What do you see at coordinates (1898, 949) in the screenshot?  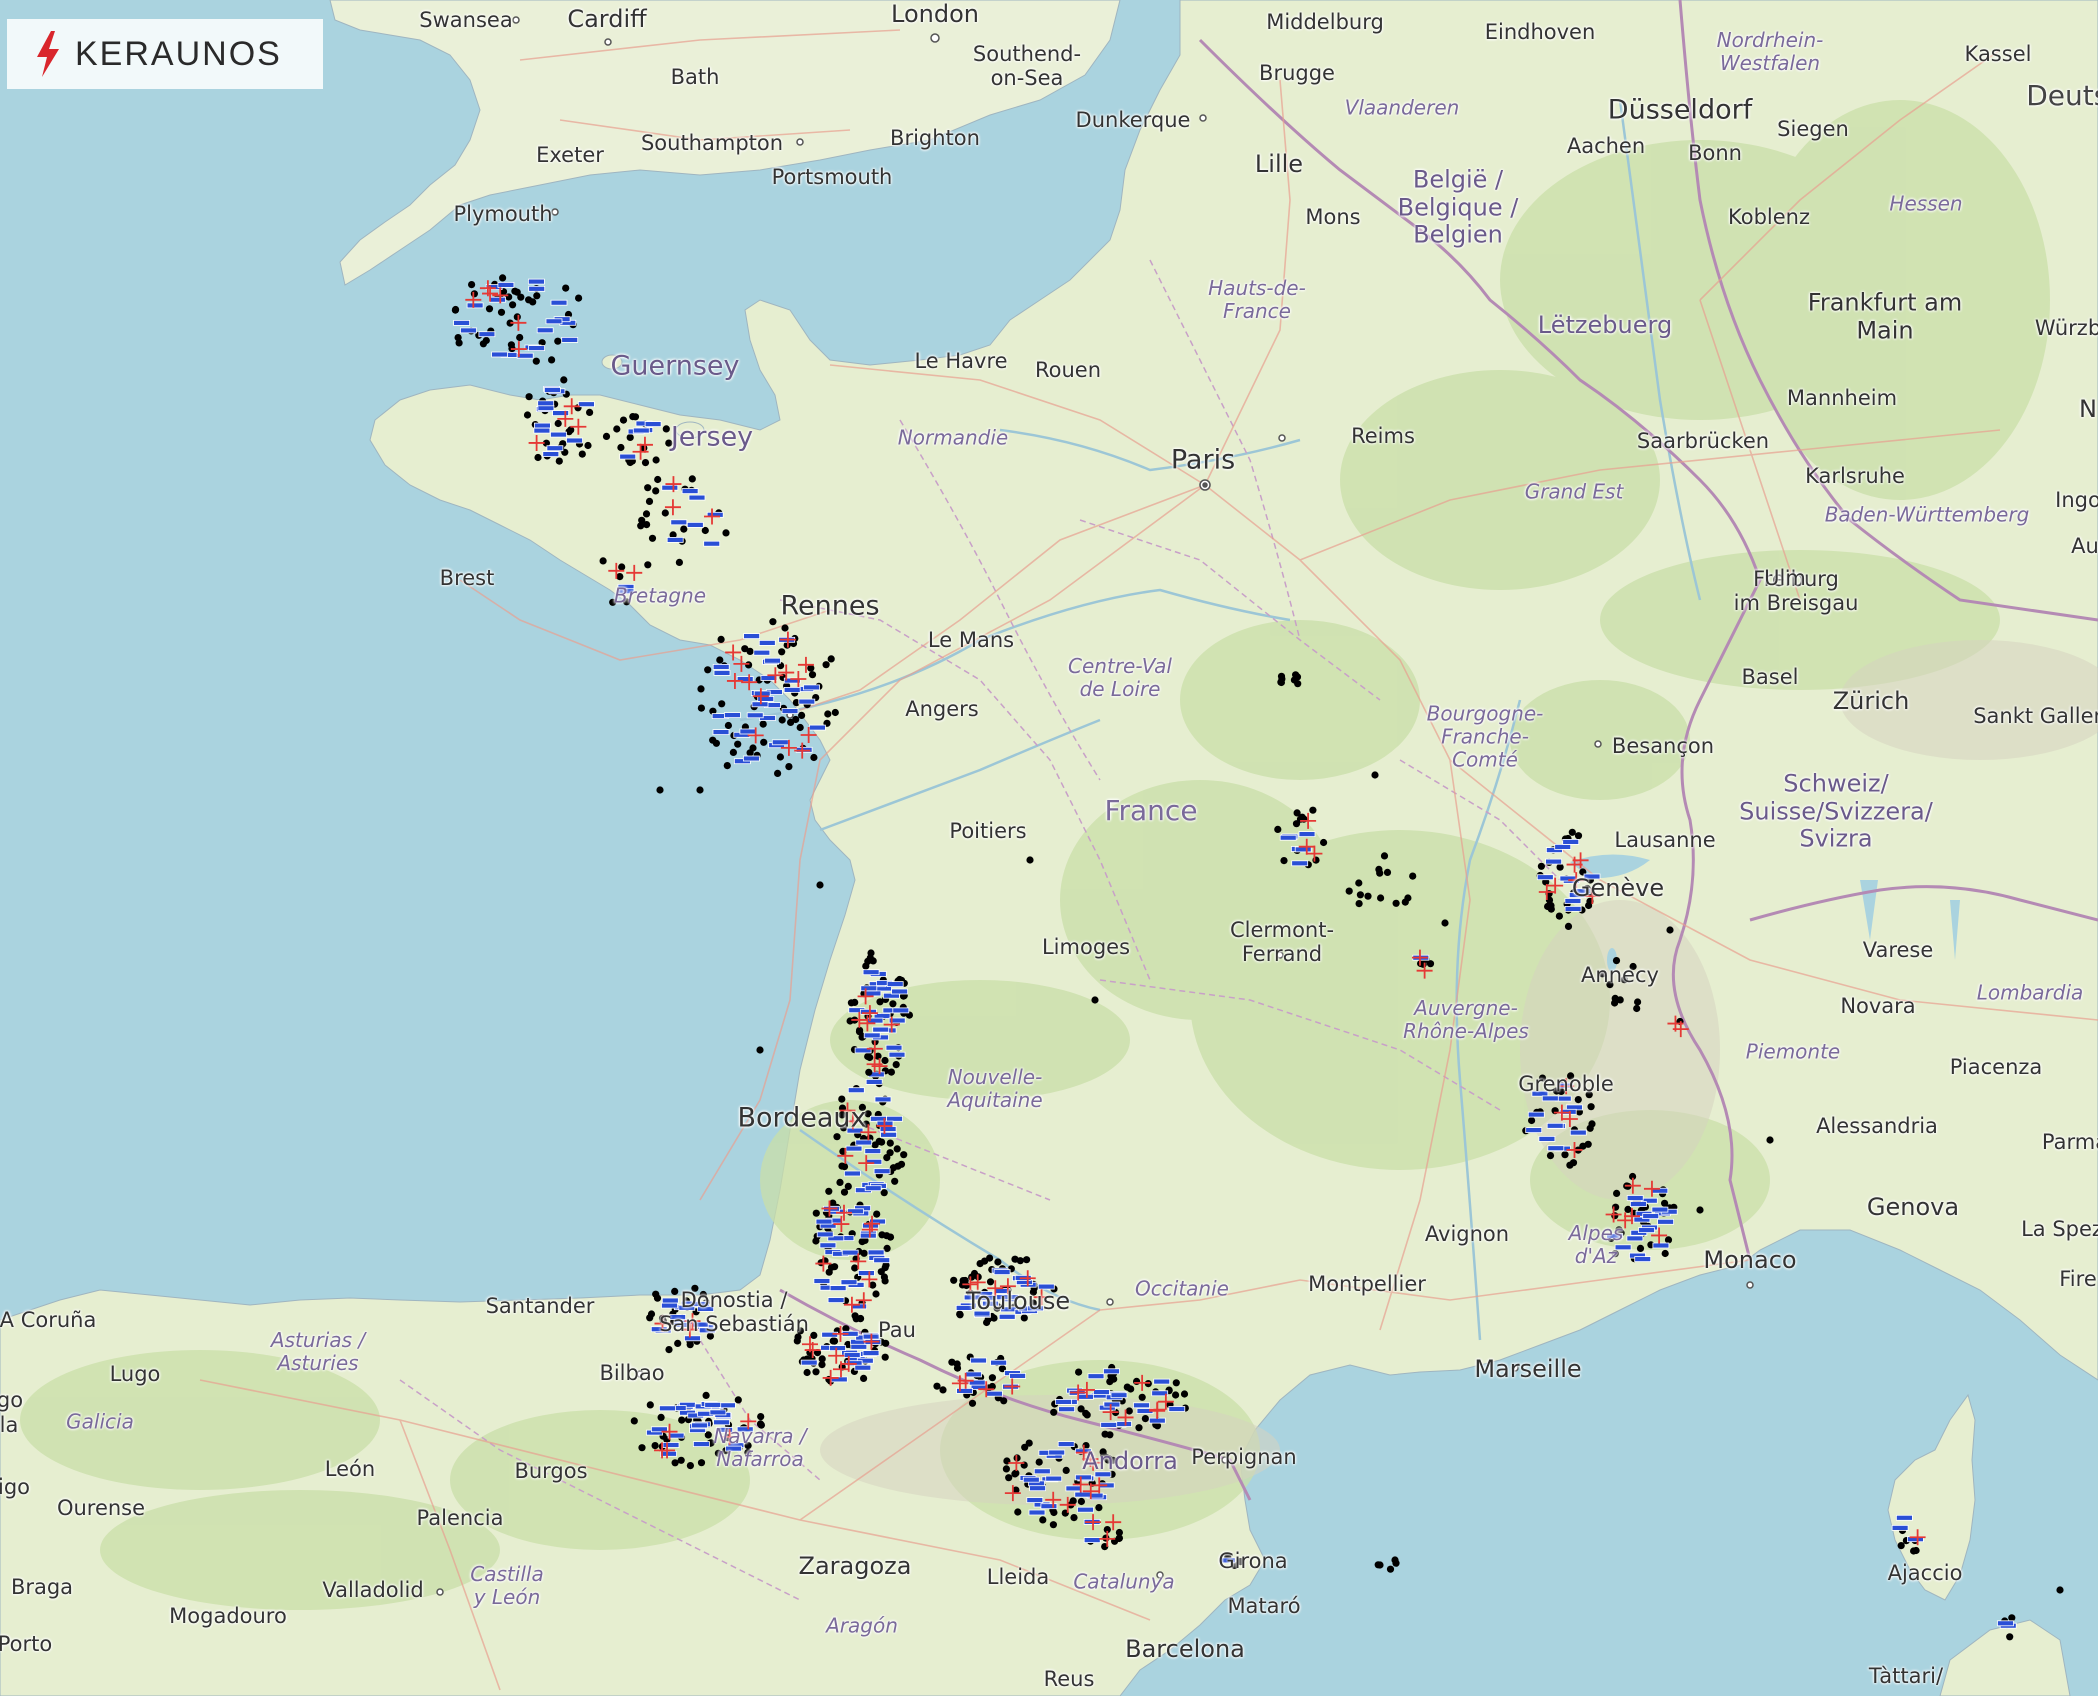 I see `label-varese: Varese` at bounding box center [1898, 949].